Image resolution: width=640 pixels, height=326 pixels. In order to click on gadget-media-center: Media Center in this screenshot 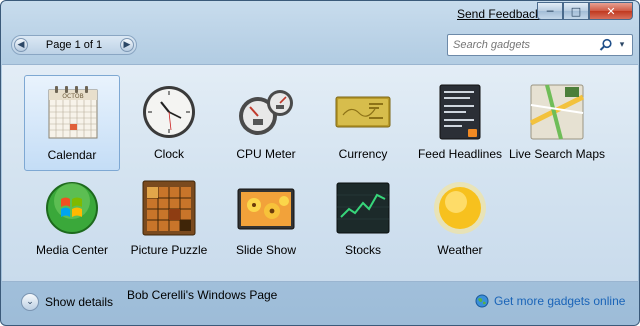, I will do `click(72, 219)`.